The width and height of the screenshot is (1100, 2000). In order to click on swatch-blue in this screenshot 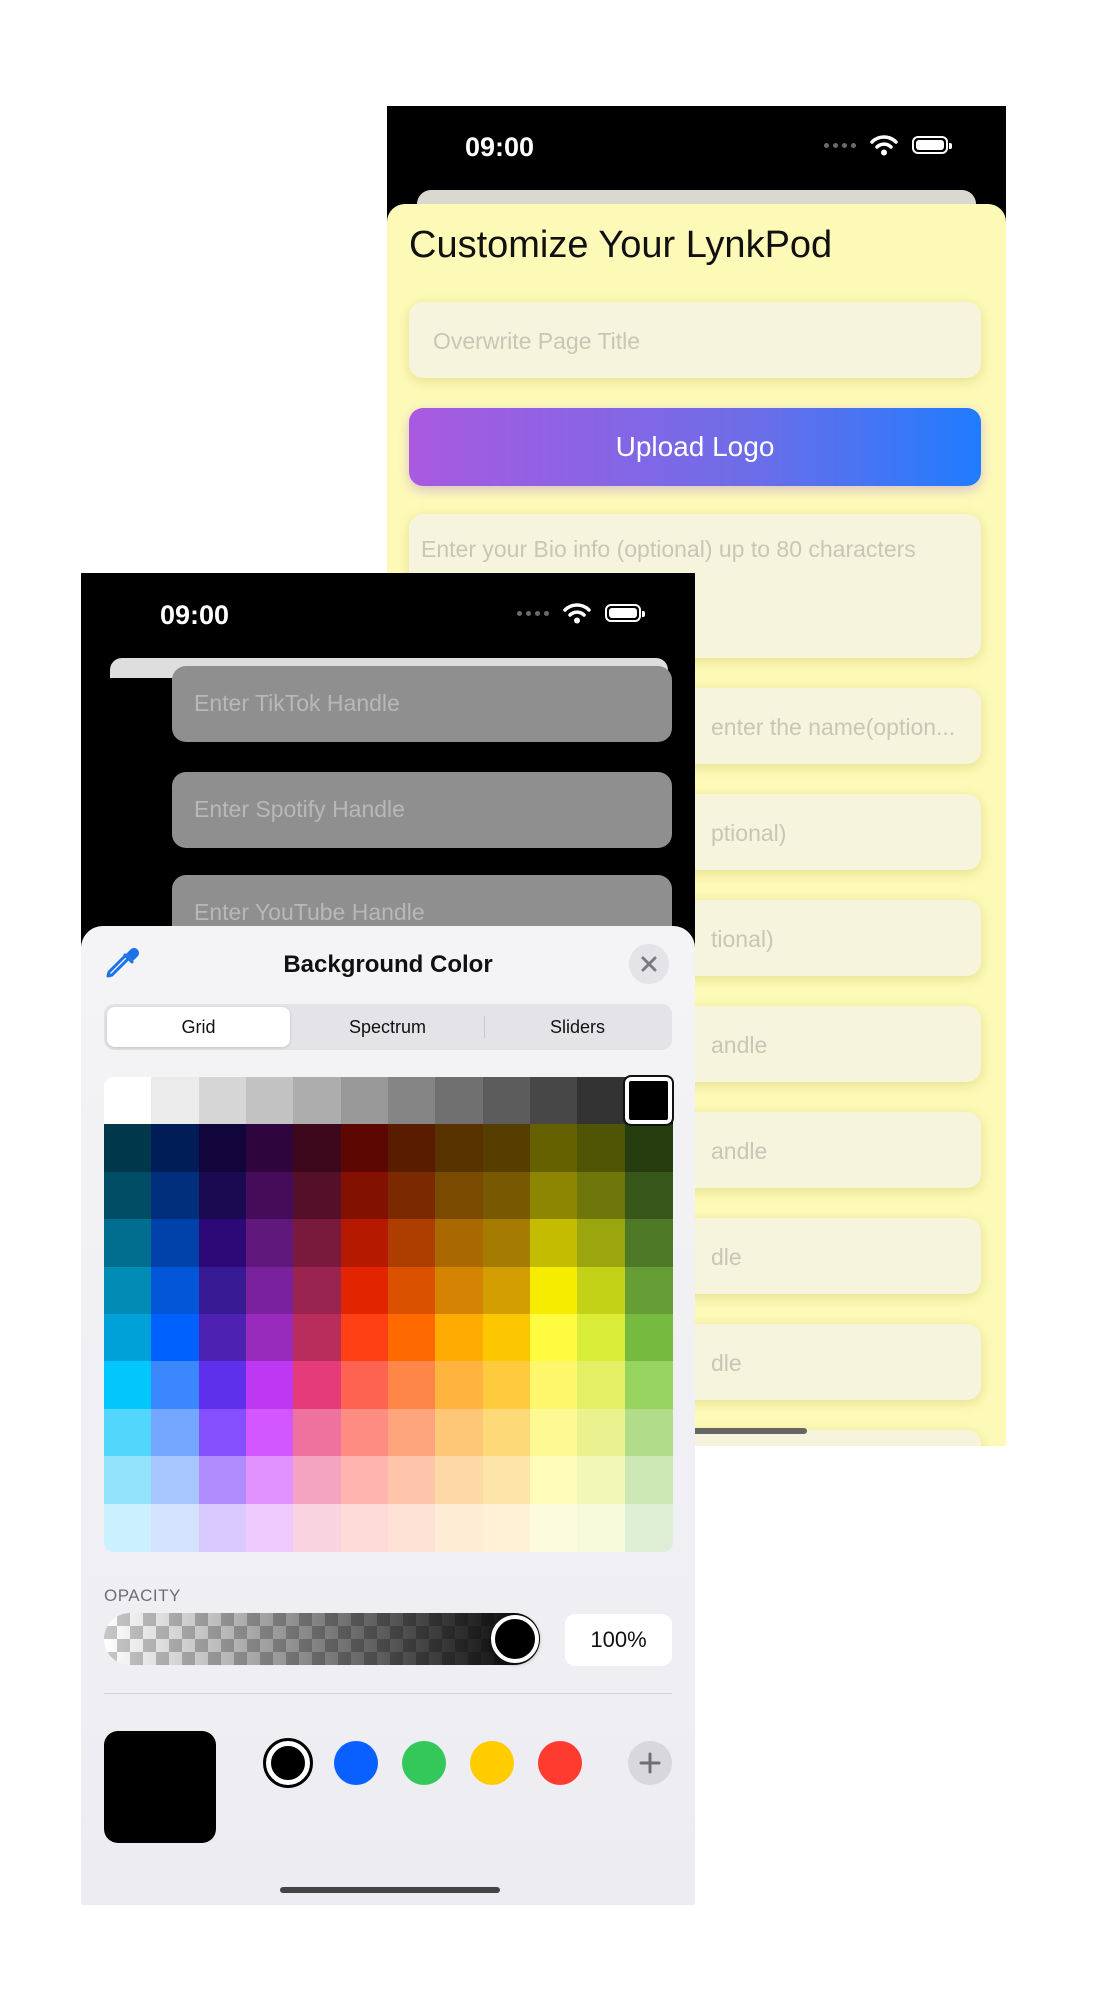, I will do `click(356, 1763)`.